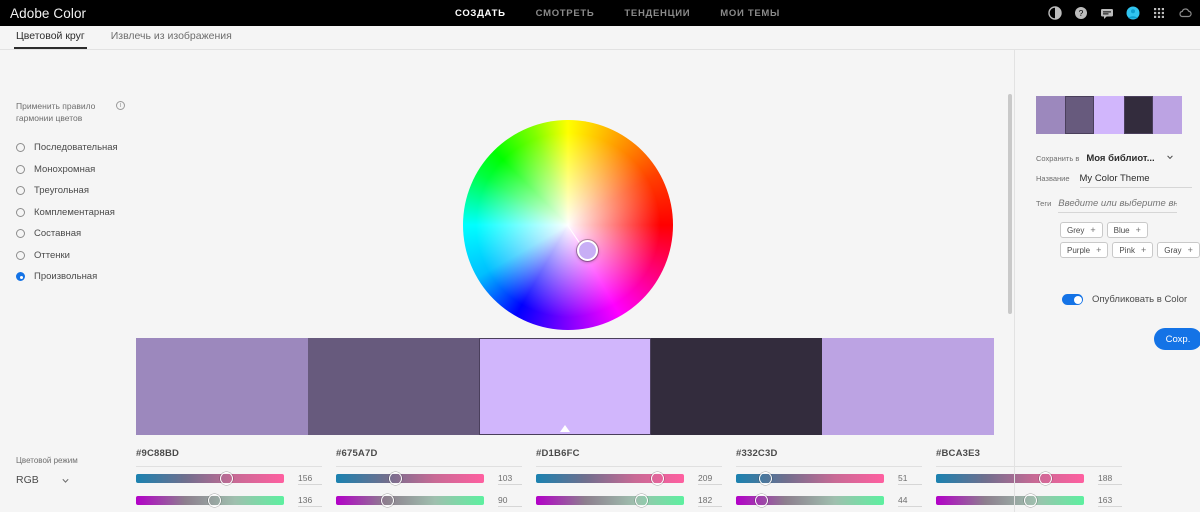 The width and height of the screenshot is (1200, 512). What do you see at coordinates (568, 225) in the screenshot?
I see `color-wheel` at bounding box center [568, 225].